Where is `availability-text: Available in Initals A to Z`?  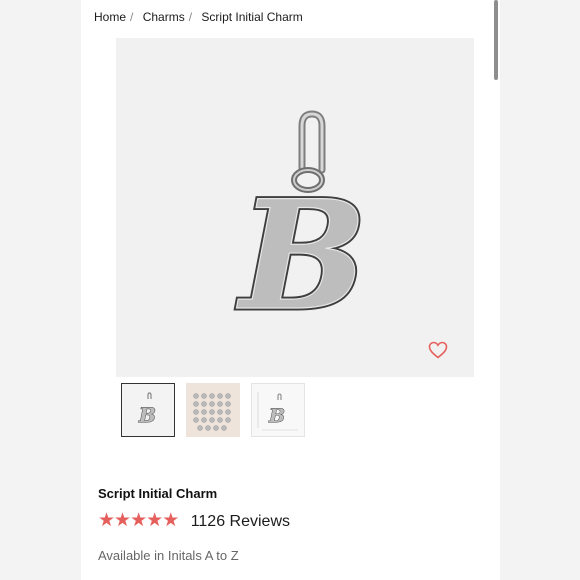
availability-text: Available in Initals A to Z is located at coordinates (168, 555).